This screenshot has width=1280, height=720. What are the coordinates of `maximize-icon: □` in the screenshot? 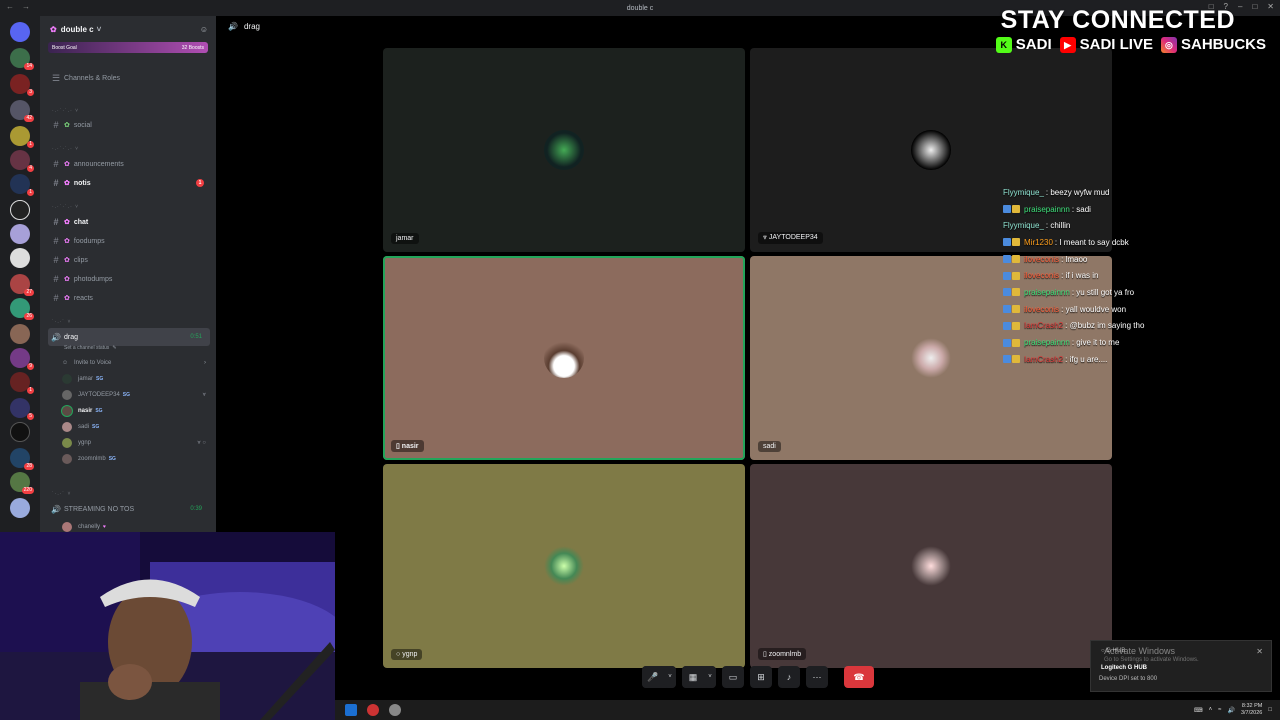 It's located at (1254, 6).